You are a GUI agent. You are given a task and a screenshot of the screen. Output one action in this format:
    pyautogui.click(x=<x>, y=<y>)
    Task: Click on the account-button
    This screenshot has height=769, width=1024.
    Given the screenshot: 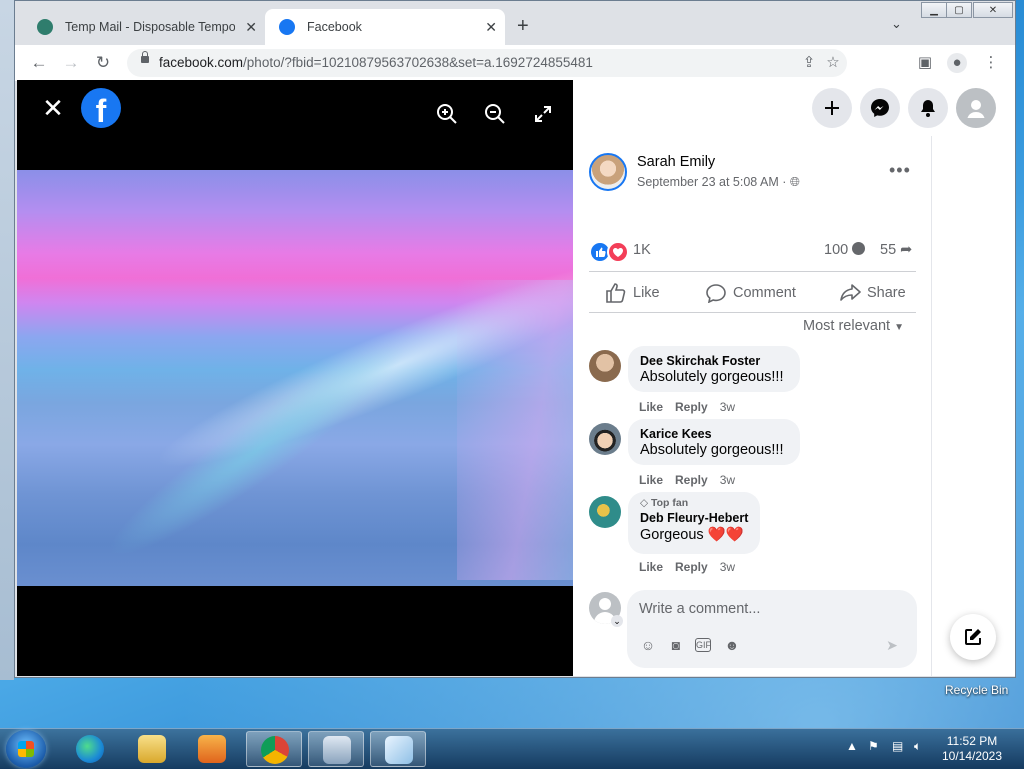 What is the action you would take?
    pyautogui.click(x=976, y=108)
    